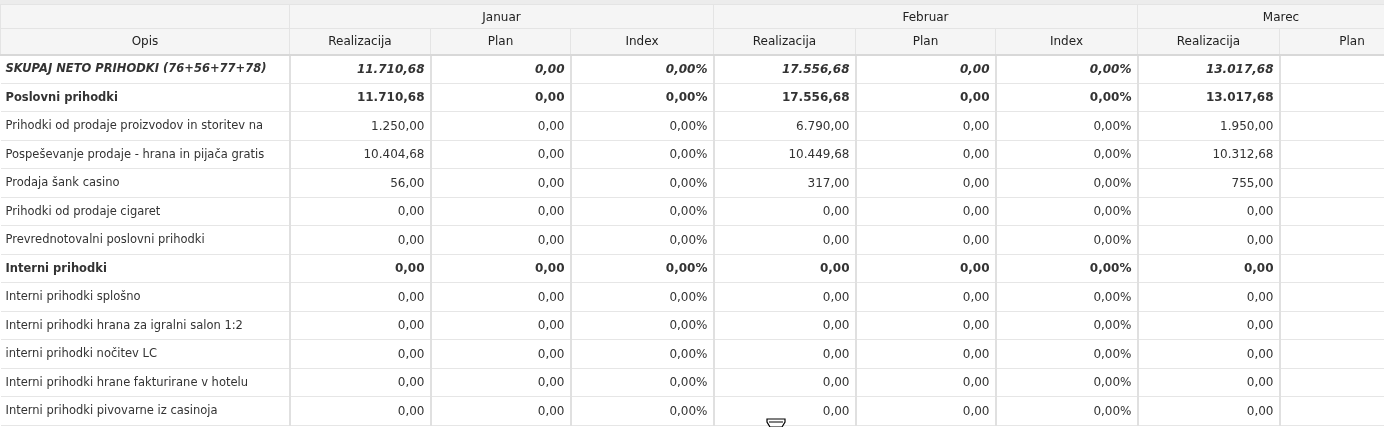 The width and height of the screenshot is (1384, 427). Describe the element at coordinates (925, 16) in the screenshot. I see `month-header: Februar` at that location.